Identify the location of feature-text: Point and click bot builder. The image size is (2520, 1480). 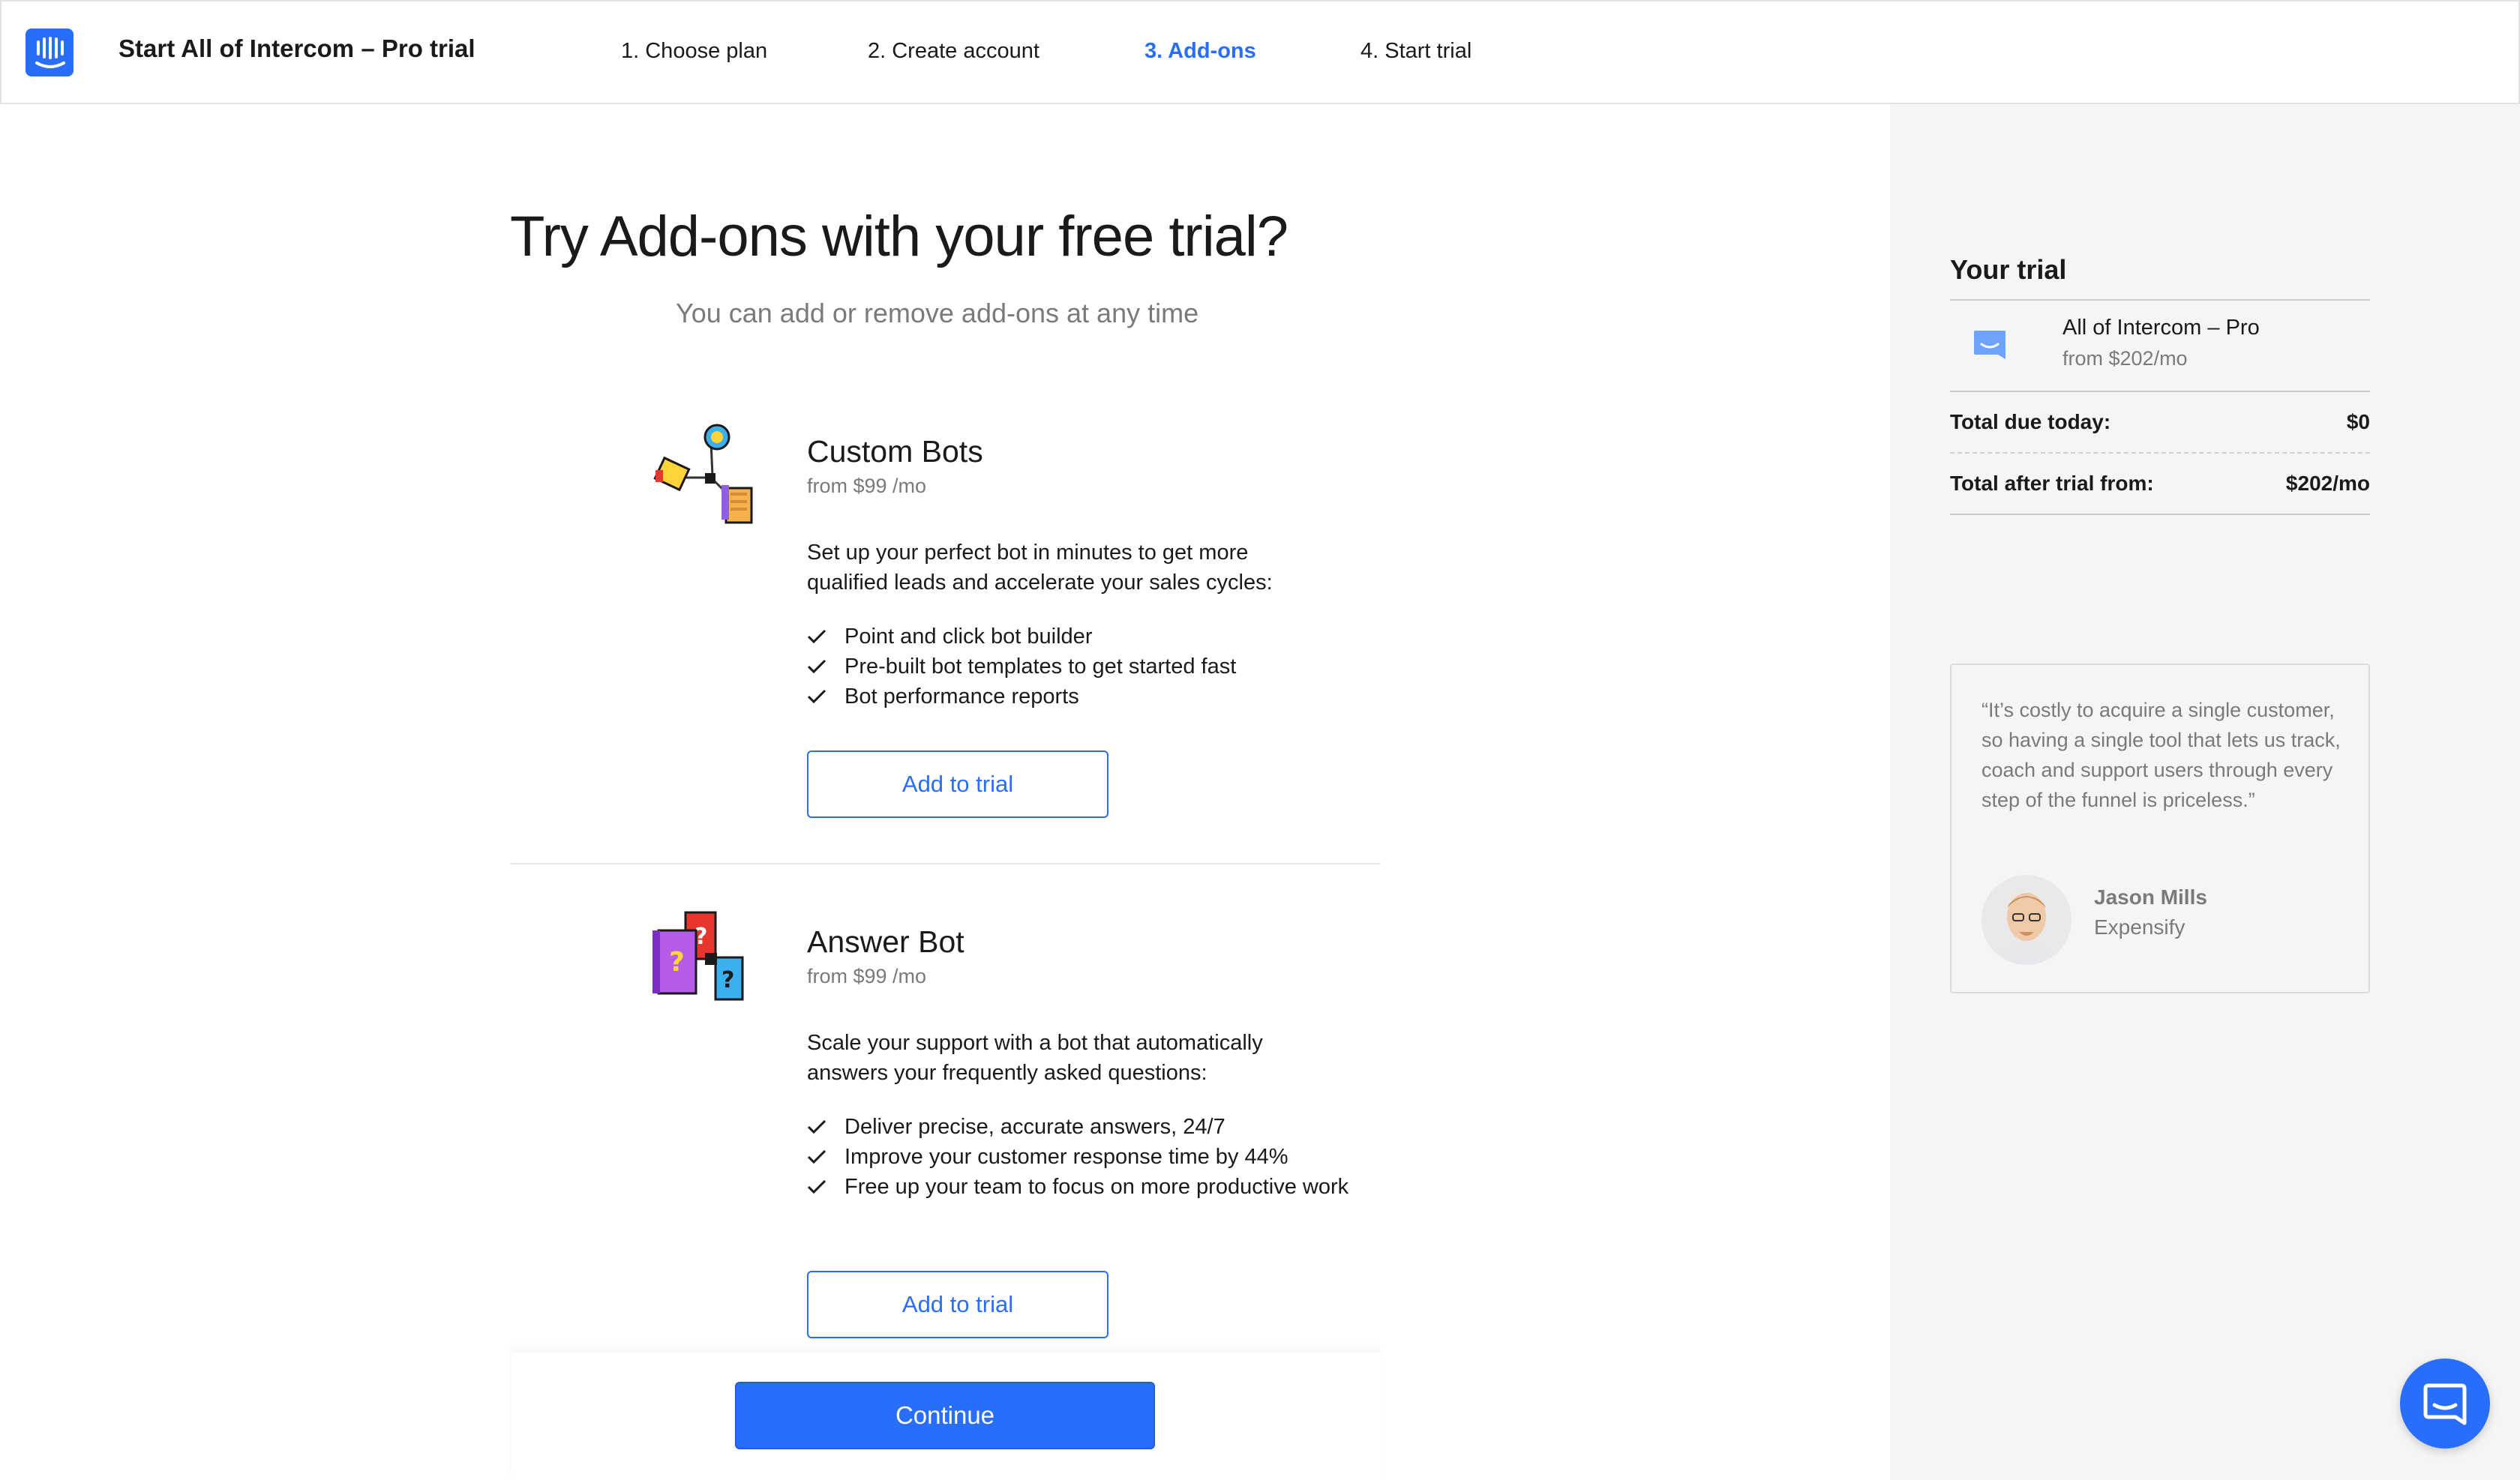
(968, 637).